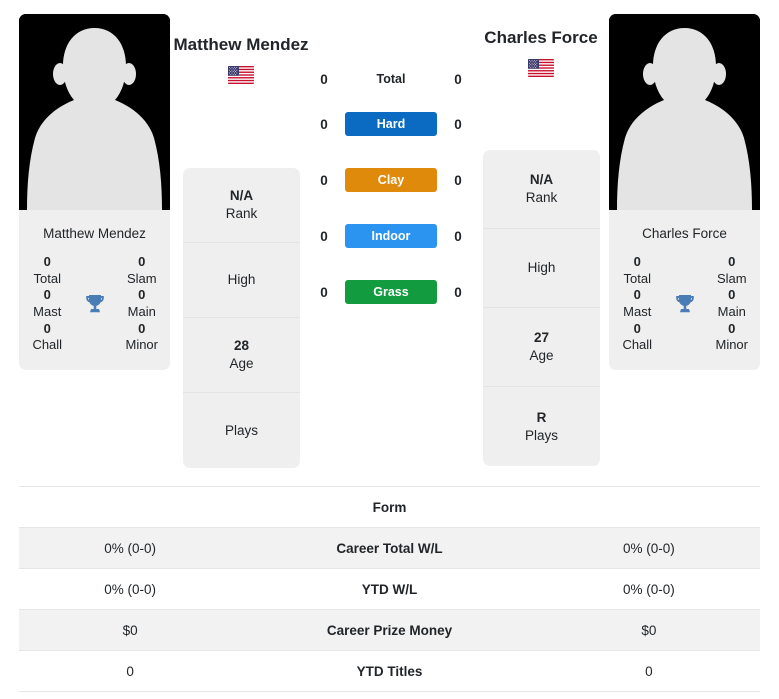 Image resolution: width=779 pixels, height=699 pixels. I want to click on form-row-label: YTD W/L, so click(389, 589).